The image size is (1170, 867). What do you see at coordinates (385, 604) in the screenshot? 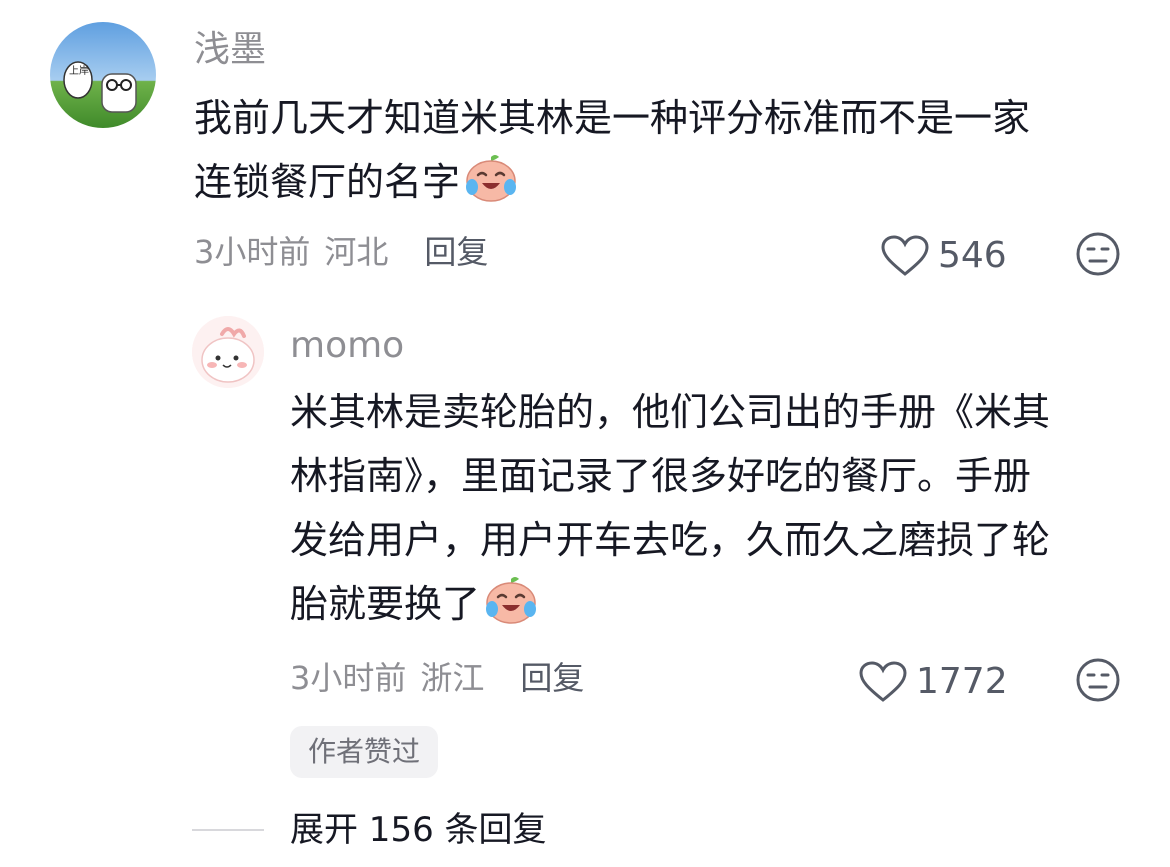
I see `reply-text-line-part: 胎就要换了` at bounding box center [385, 604].